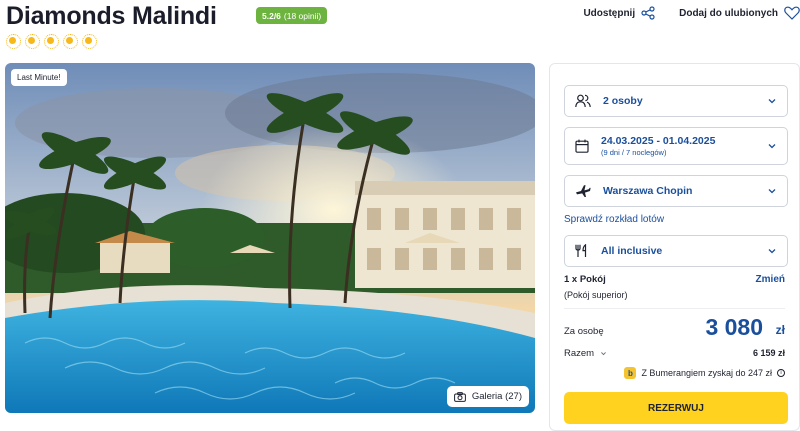 This screenshot has width=800, height=431. What do you see at coordinates (596, 295) in the screenshot?
I see `room-type: (Pokój superior)` at bounding box center [596, 295].